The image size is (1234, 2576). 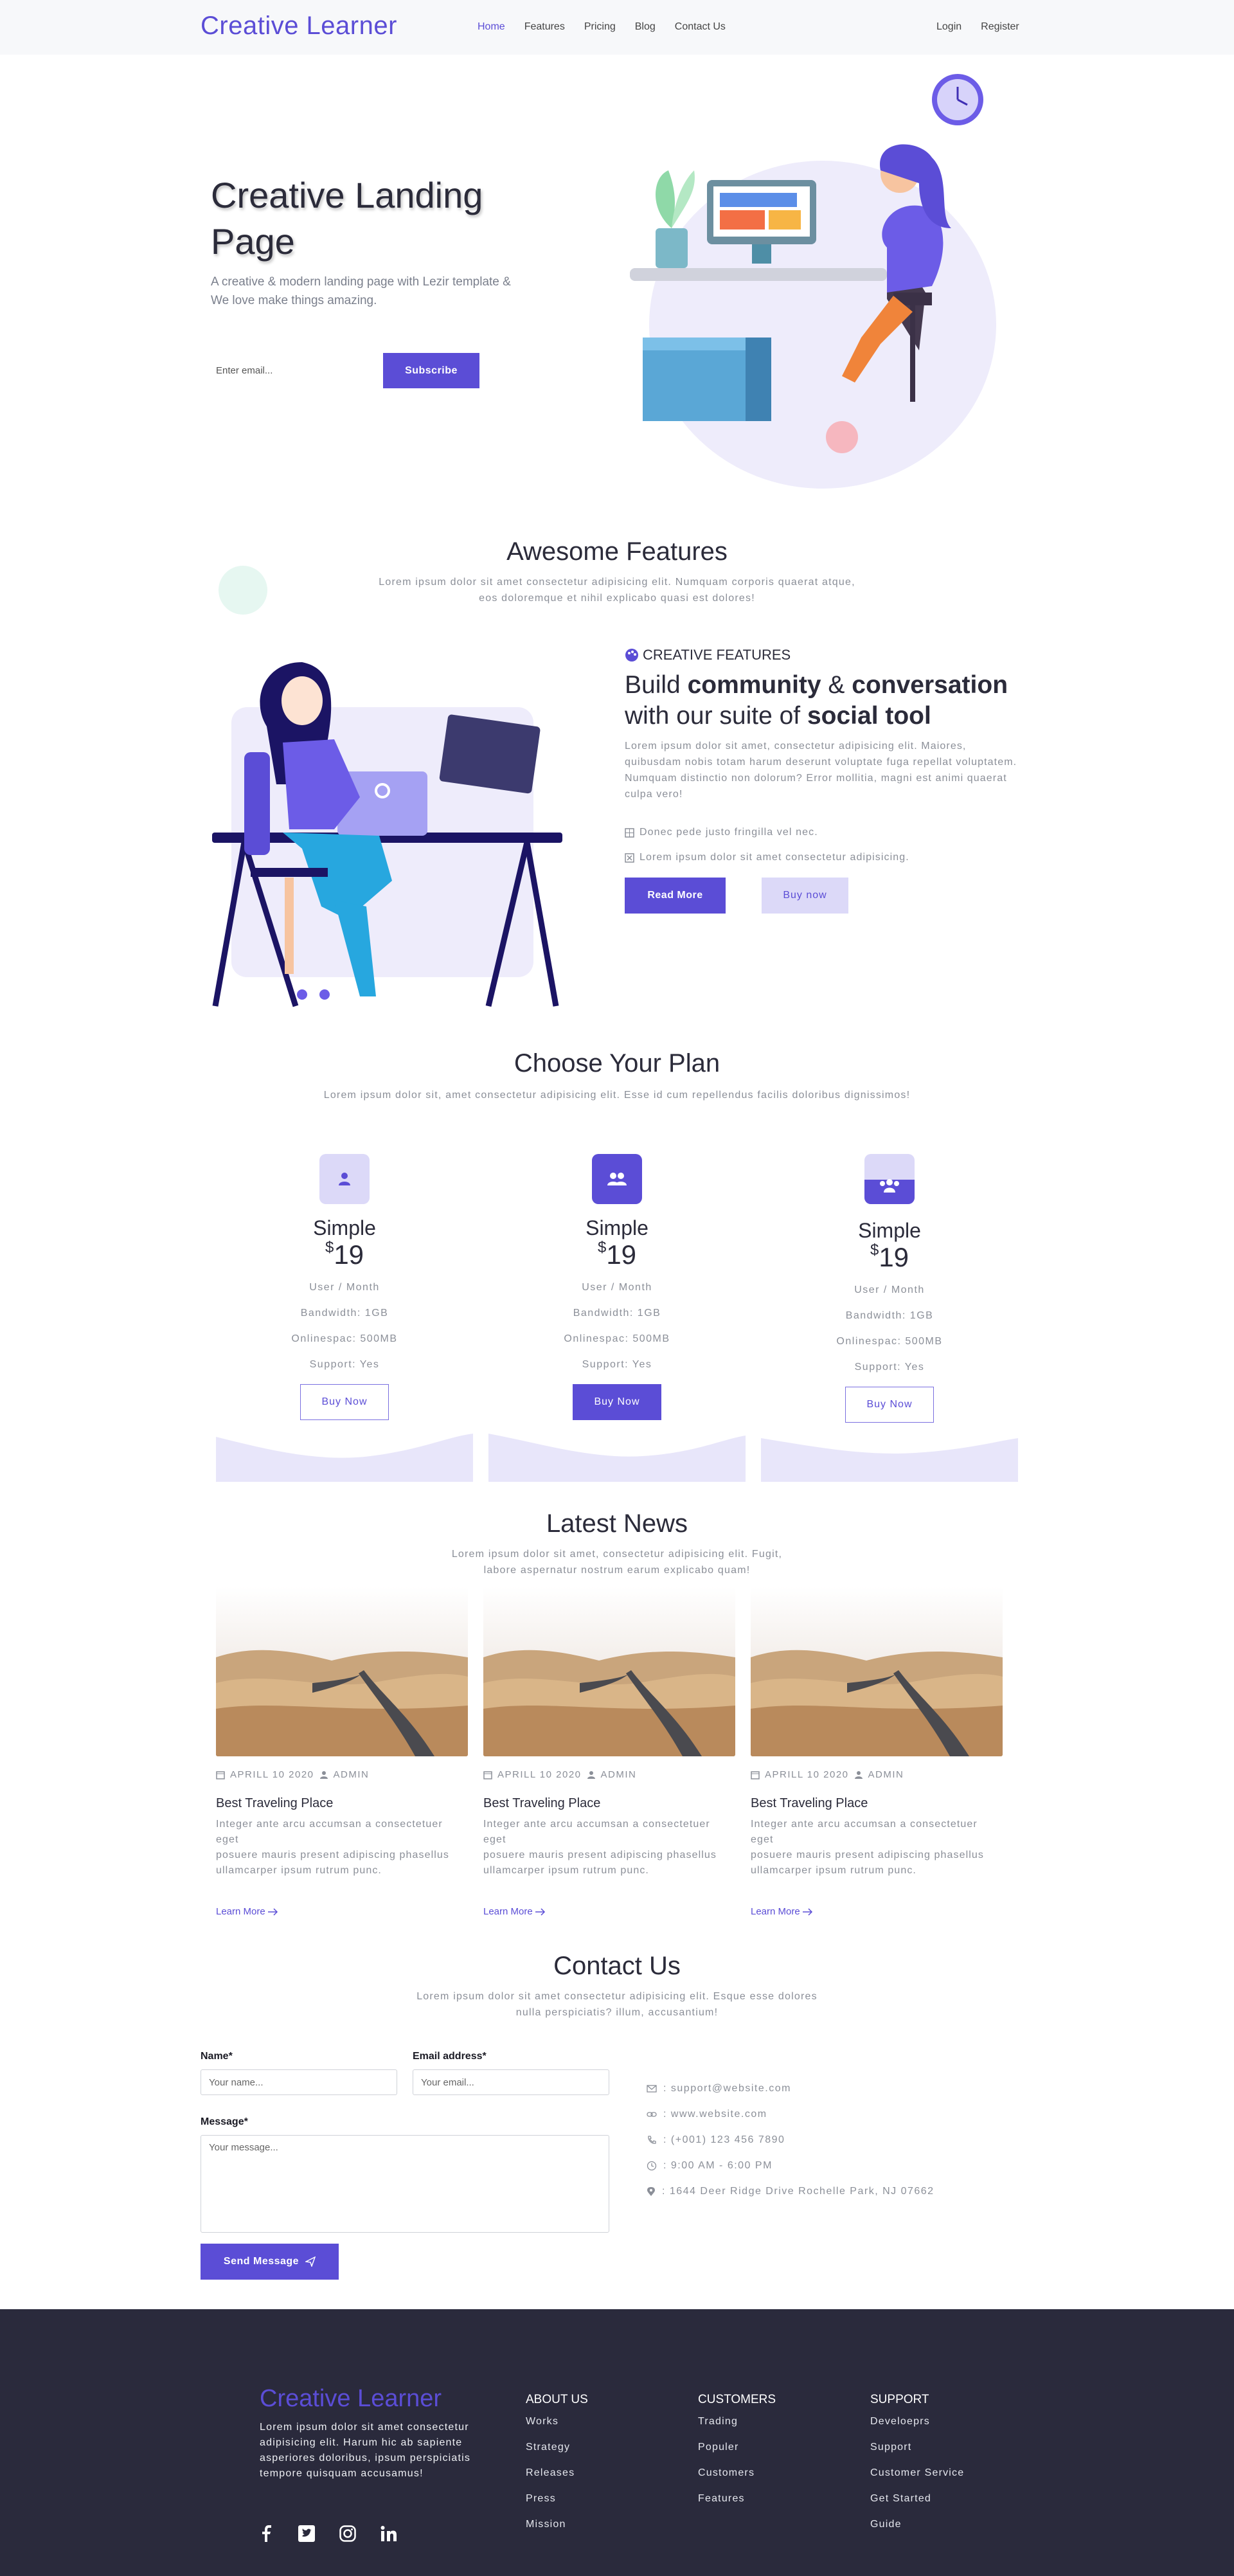 I want to click on email-label: Email address*, so click(x=450, y=2056).